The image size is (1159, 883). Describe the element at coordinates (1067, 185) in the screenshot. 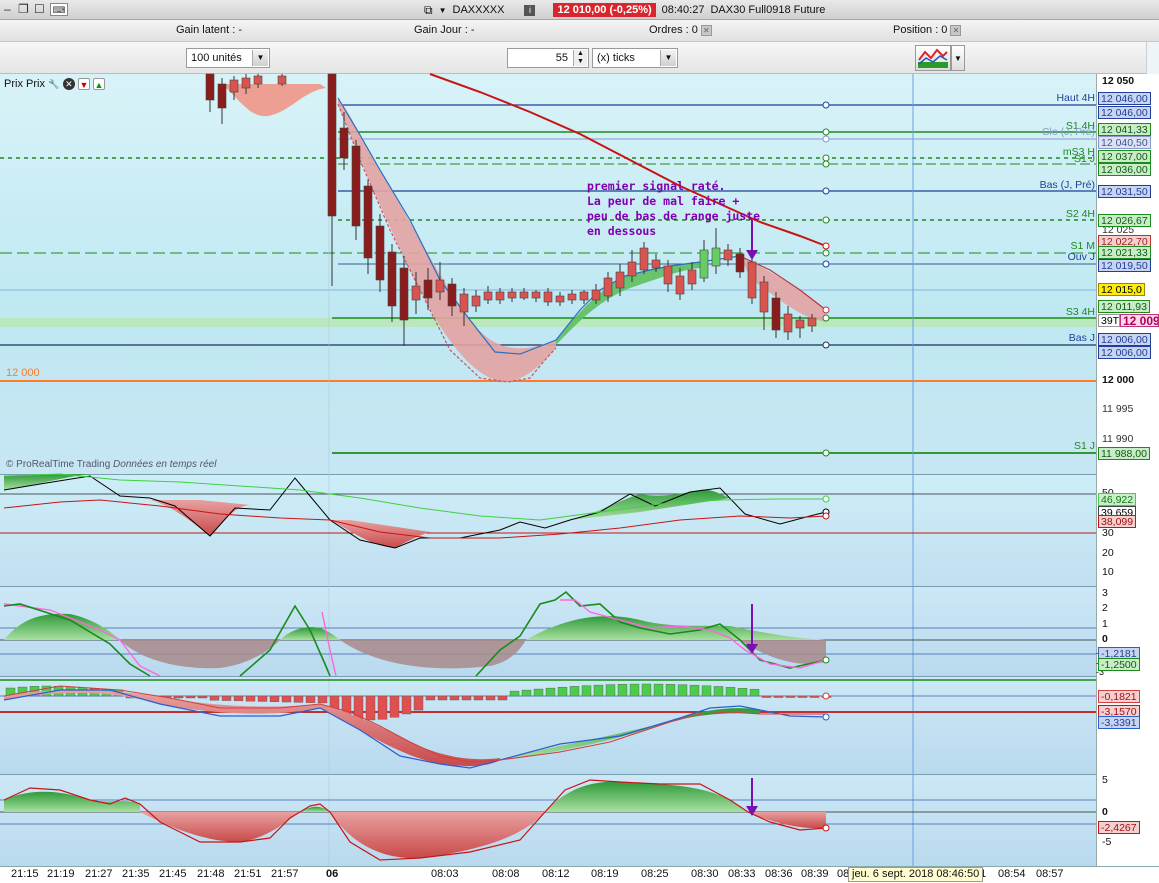

I see `level-name-bas-j-pre: Bas (J, Pré)` at that location.